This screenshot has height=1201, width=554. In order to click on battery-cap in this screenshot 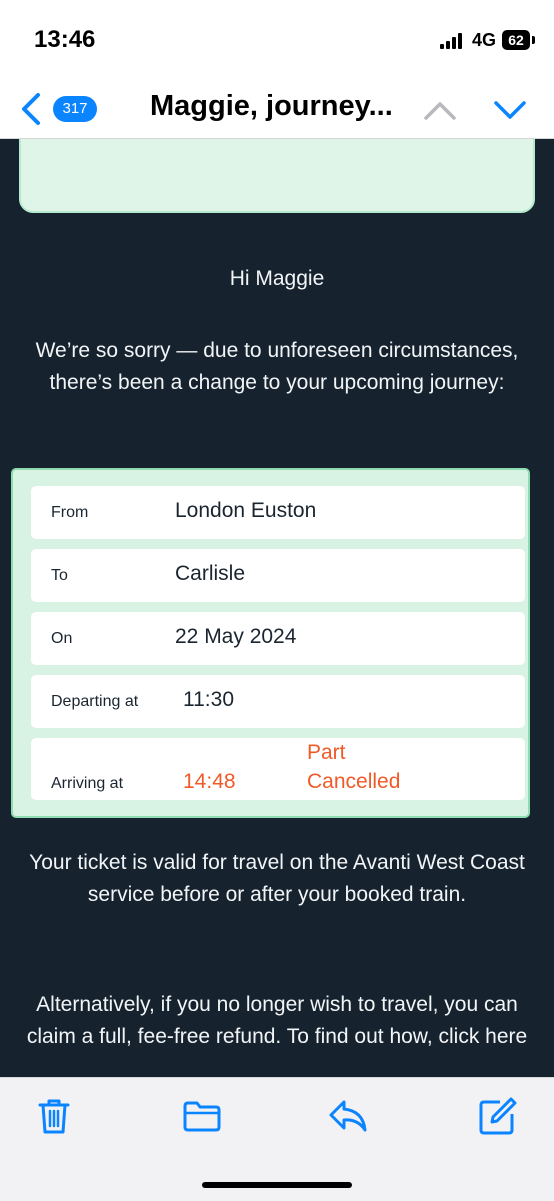, I will do `click(533, 40)`.